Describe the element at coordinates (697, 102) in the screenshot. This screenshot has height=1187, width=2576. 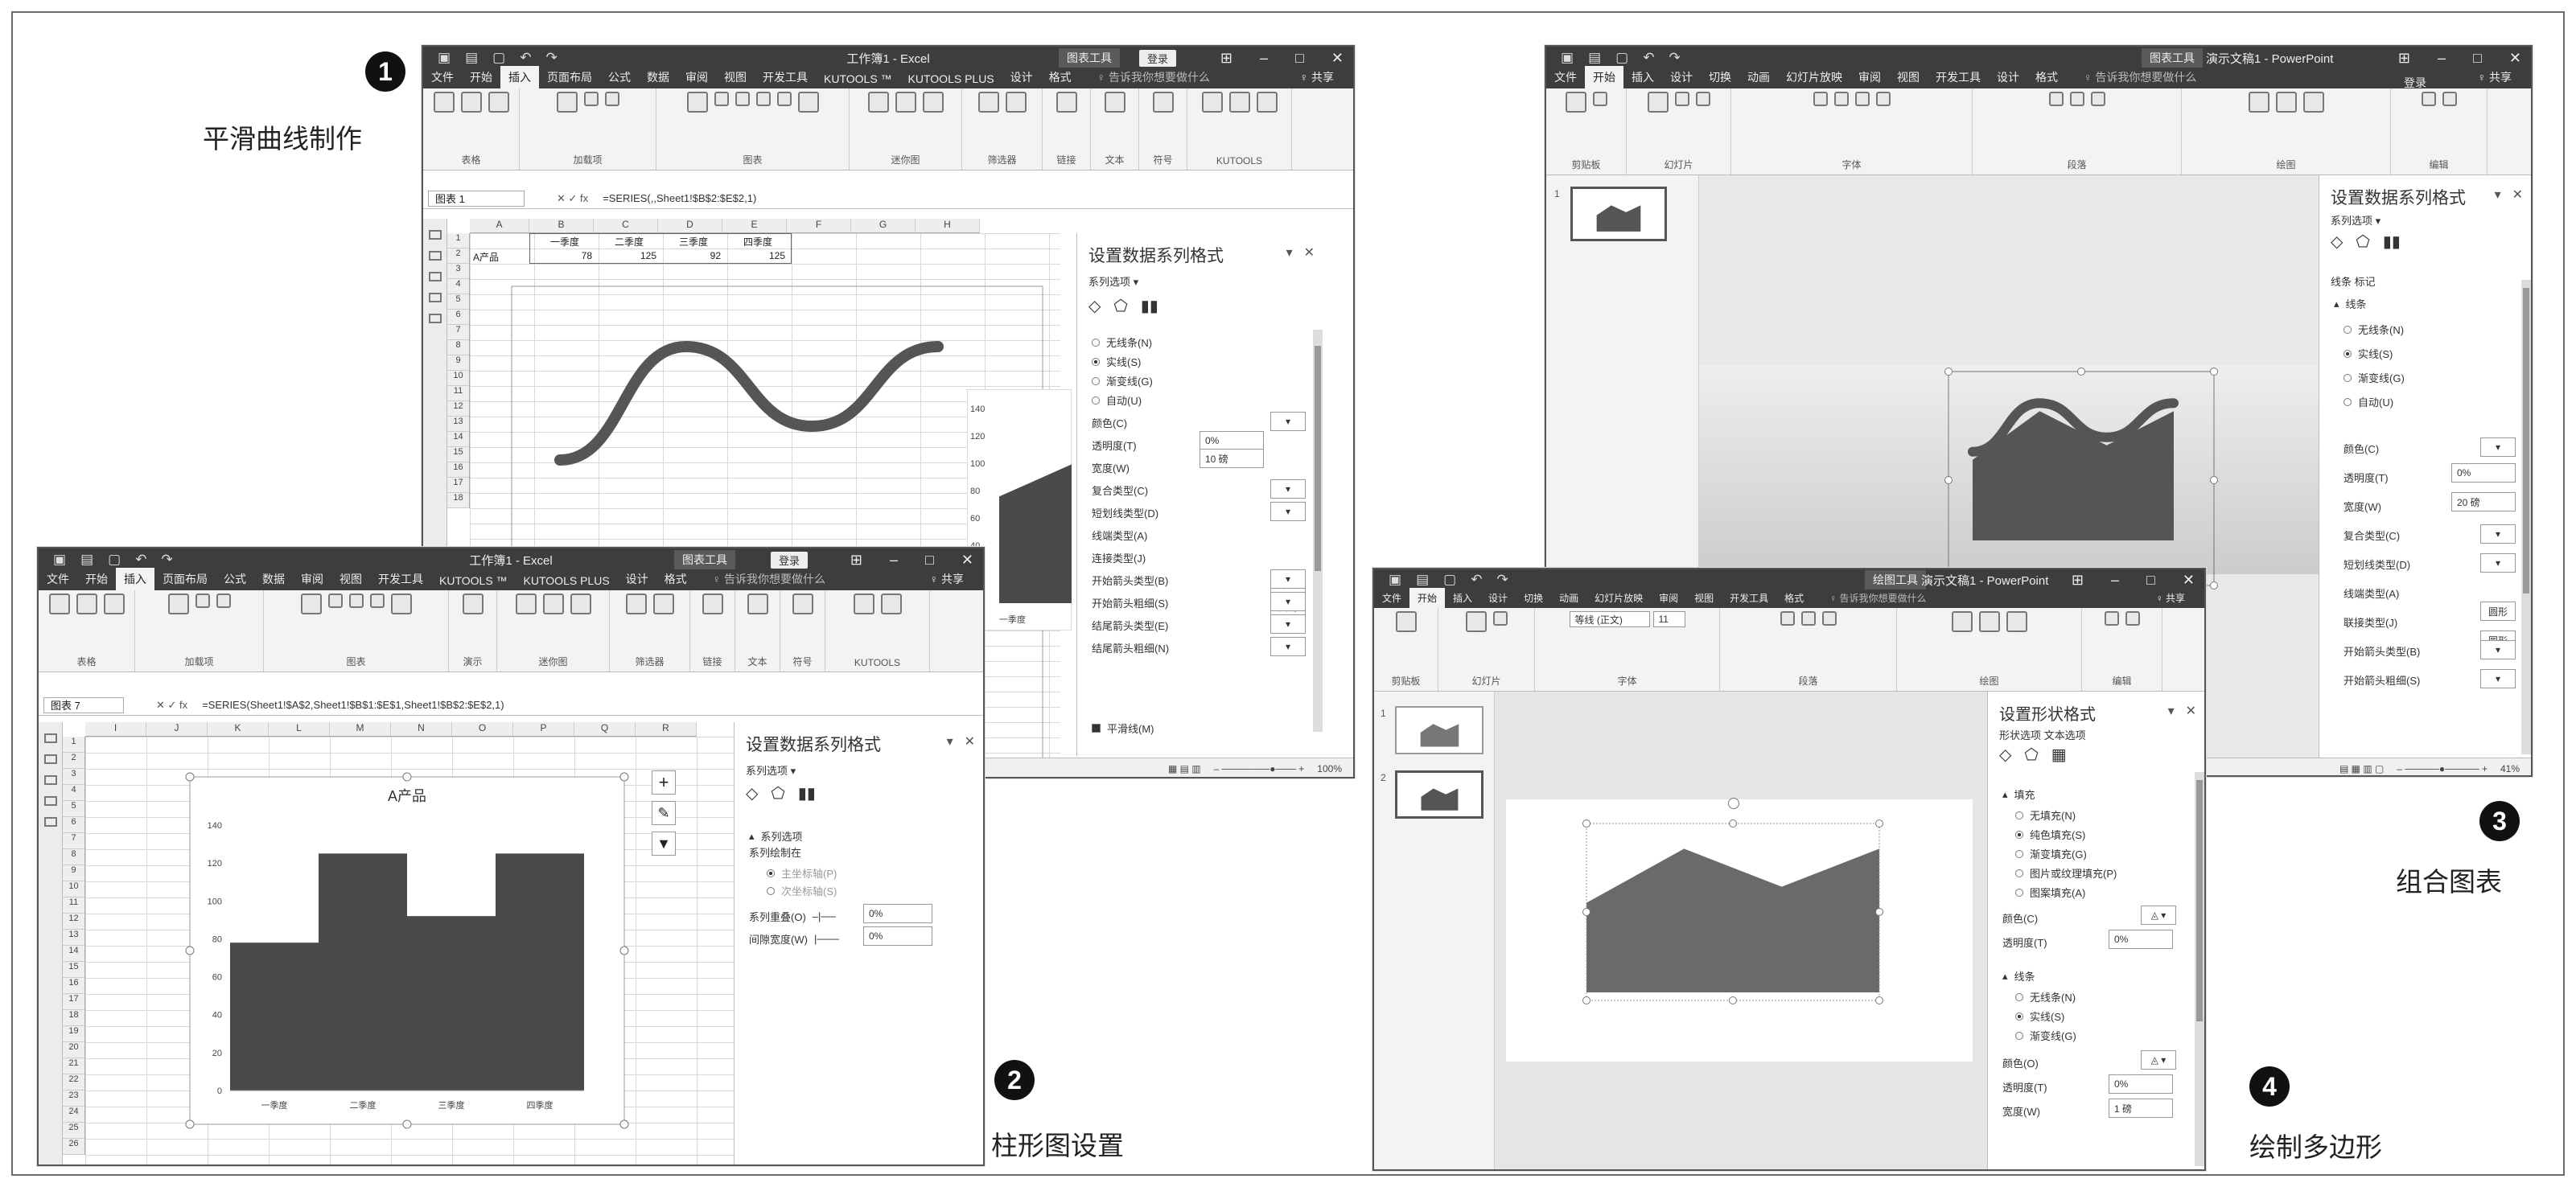
I see `recommended-charts-icon` at that location.